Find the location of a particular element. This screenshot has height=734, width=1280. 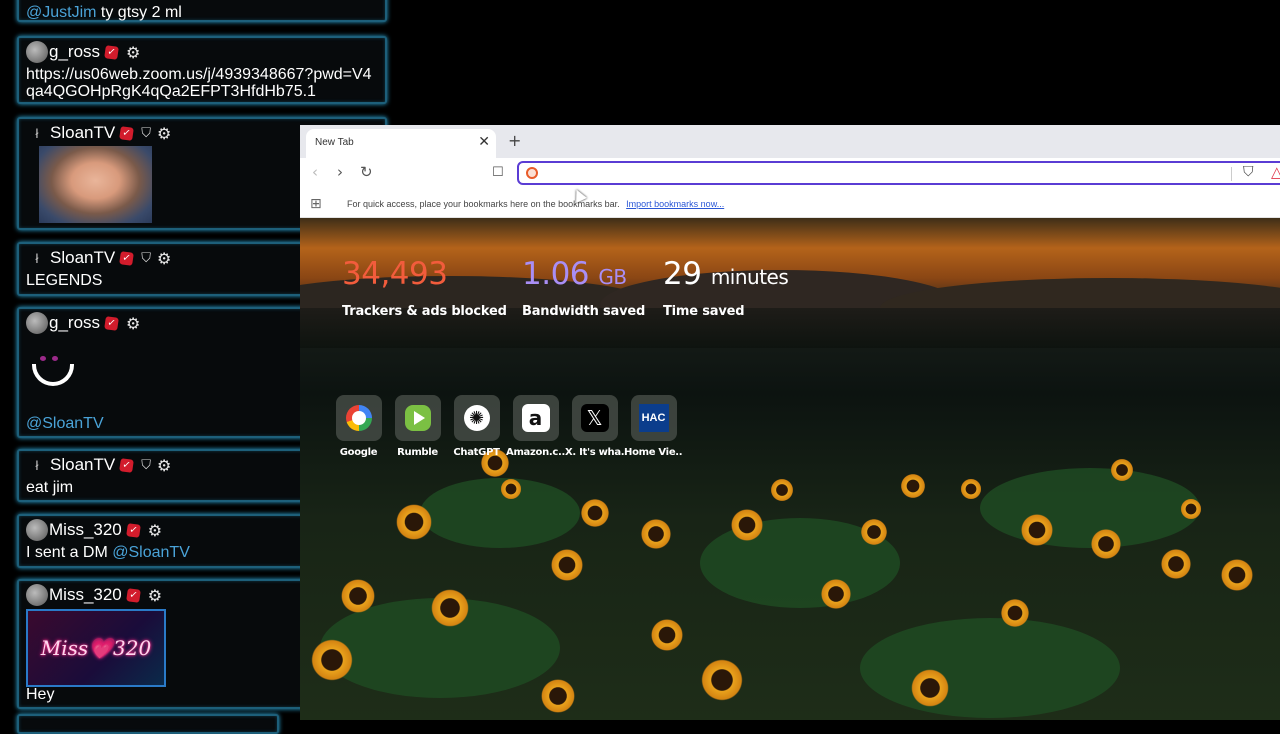

stat-value: 34,493 is located at coordinates (395, 274).